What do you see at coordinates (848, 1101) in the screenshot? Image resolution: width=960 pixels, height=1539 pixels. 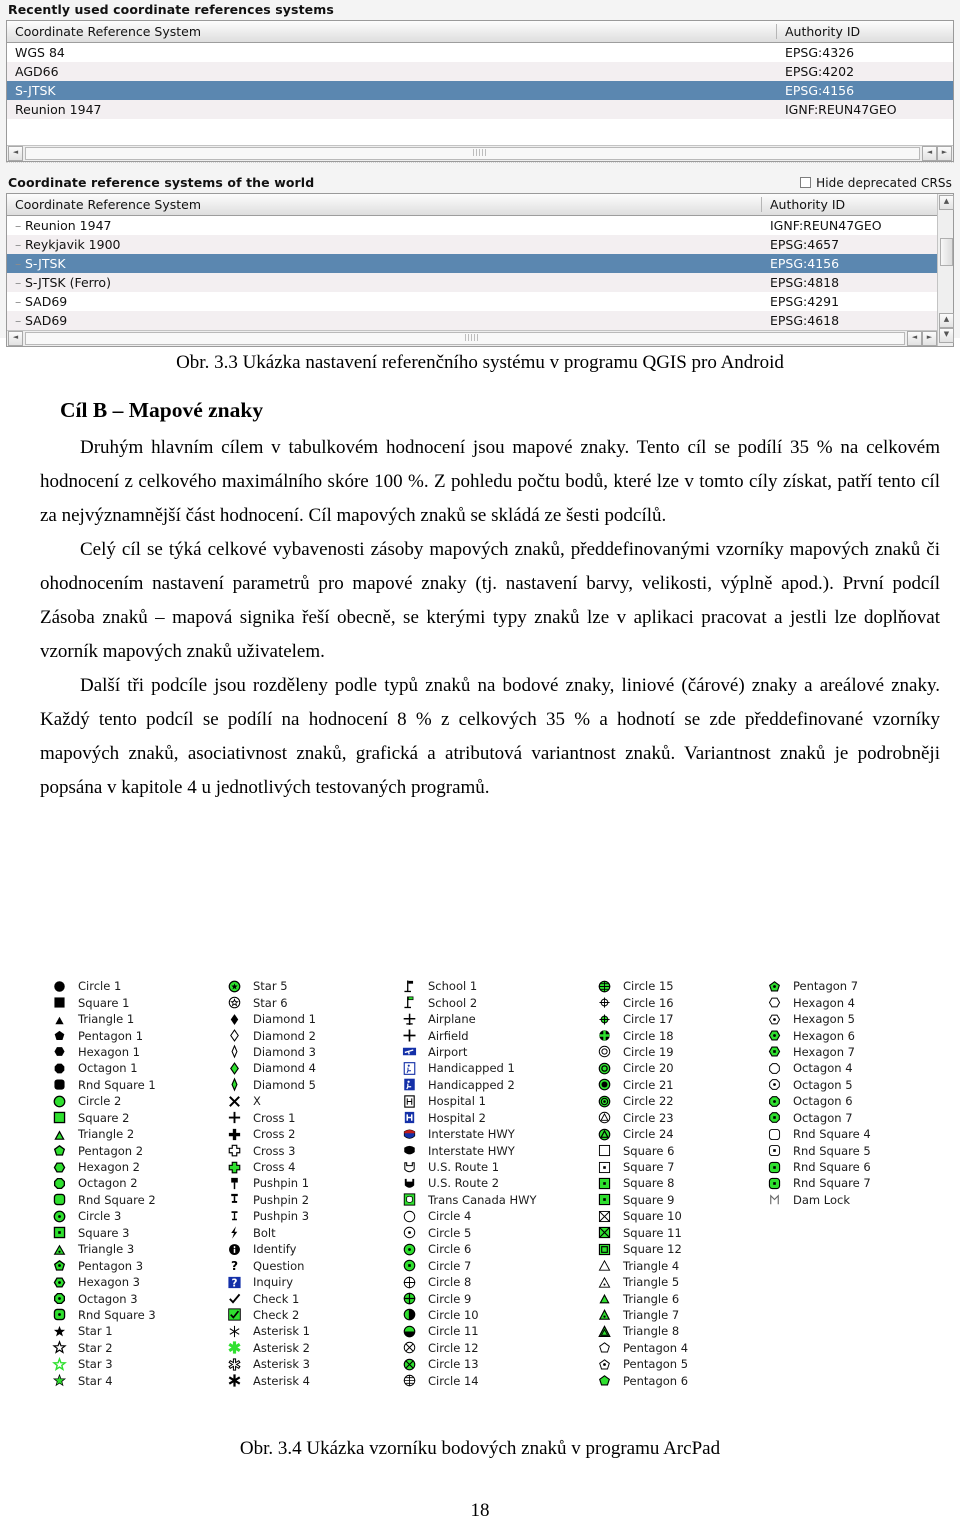 I see `palette-item: Octagon 6` at bounding box center [848, 1101].